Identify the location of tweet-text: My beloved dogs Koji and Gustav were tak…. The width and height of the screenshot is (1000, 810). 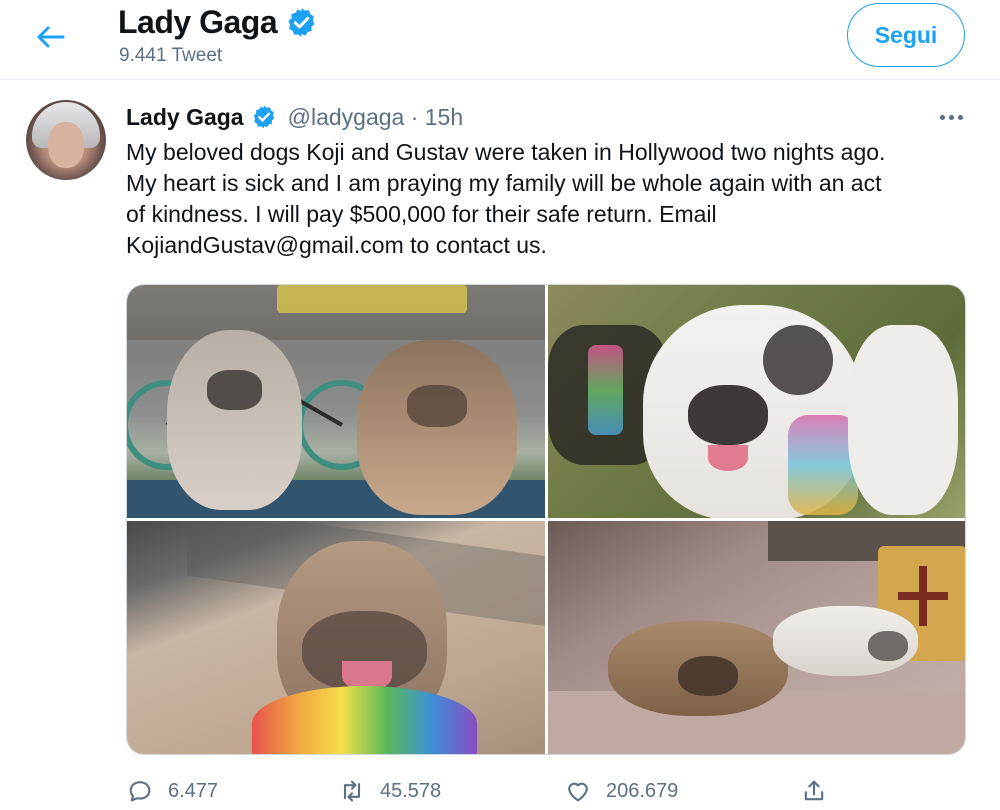
(551, 199).